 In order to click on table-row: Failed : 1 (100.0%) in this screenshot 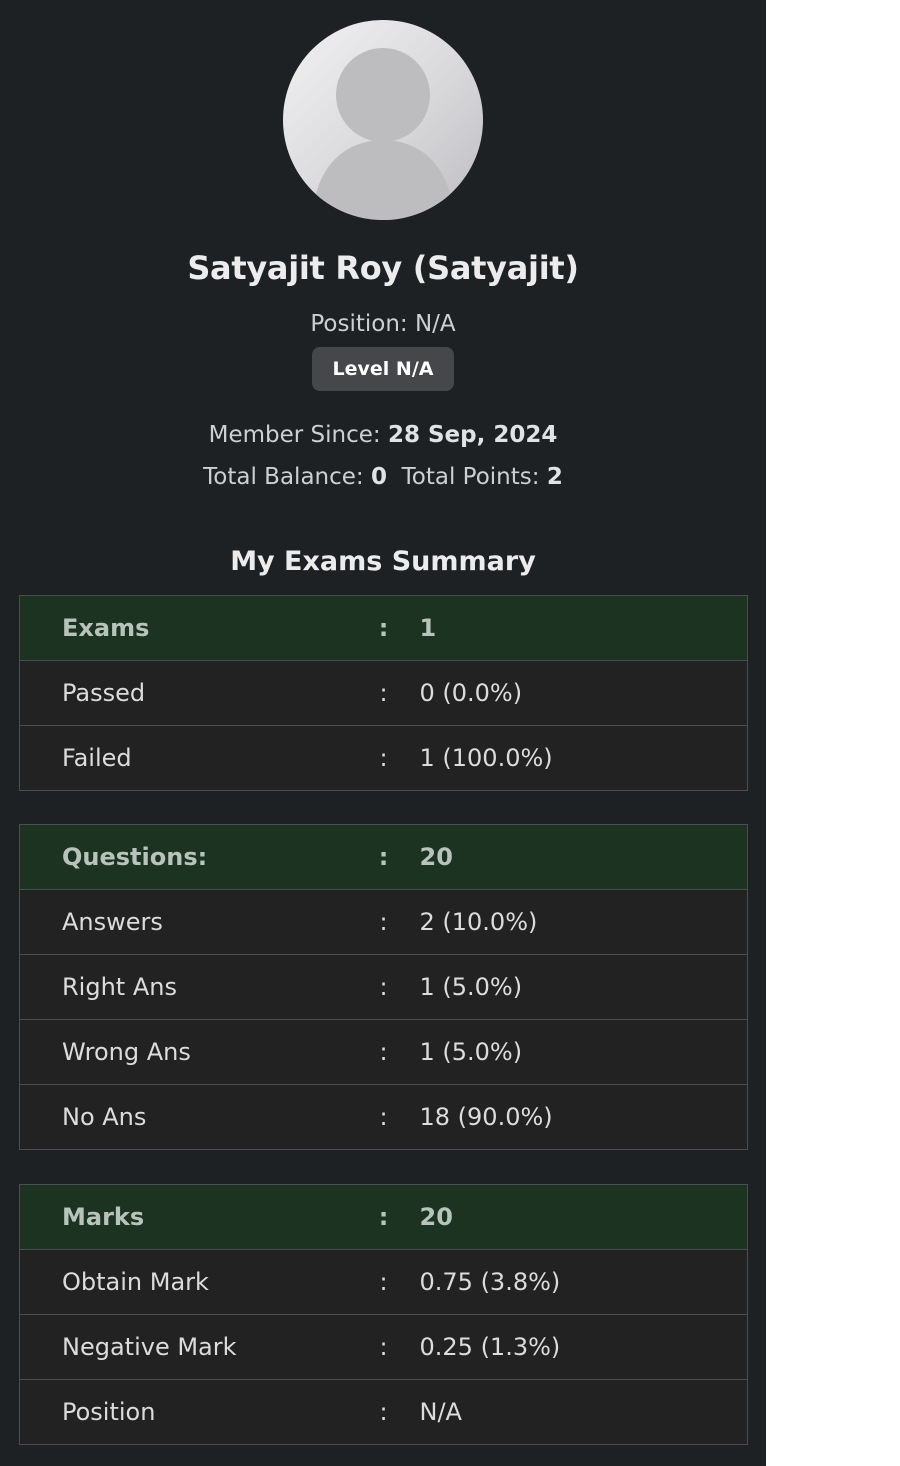, I will do `click(383, 758)`.